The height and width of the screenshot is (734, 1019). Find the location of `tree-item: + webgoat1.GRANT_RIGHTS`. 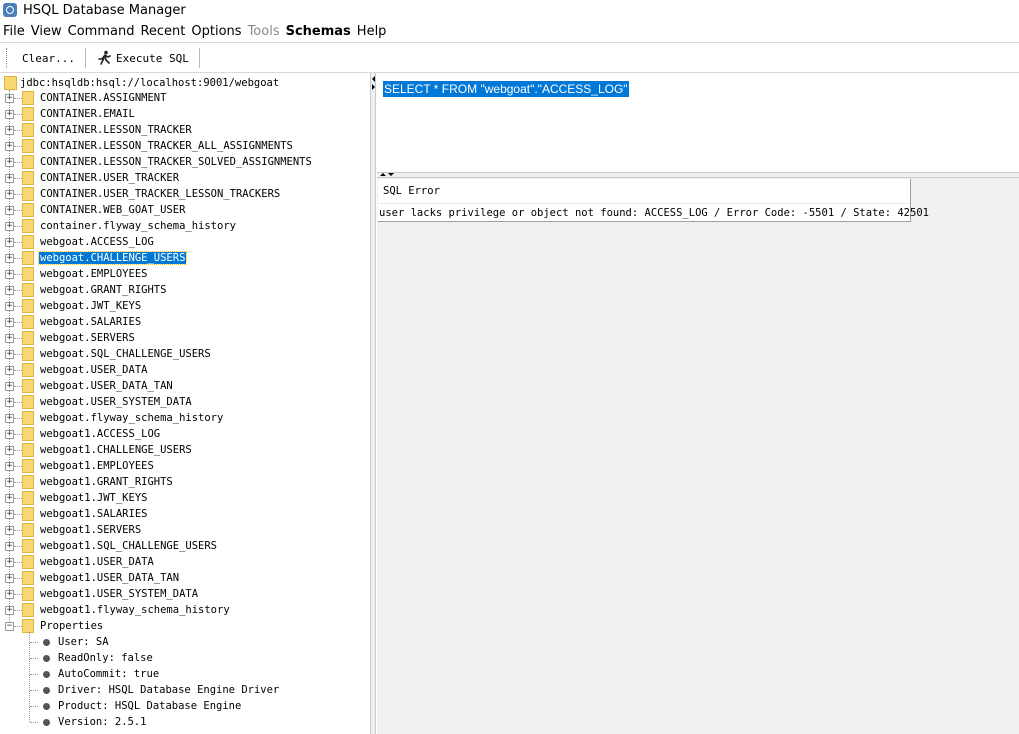

tree-item: + webgoat1.GRANT_RIGHTS is located at coordinates (185, 482).